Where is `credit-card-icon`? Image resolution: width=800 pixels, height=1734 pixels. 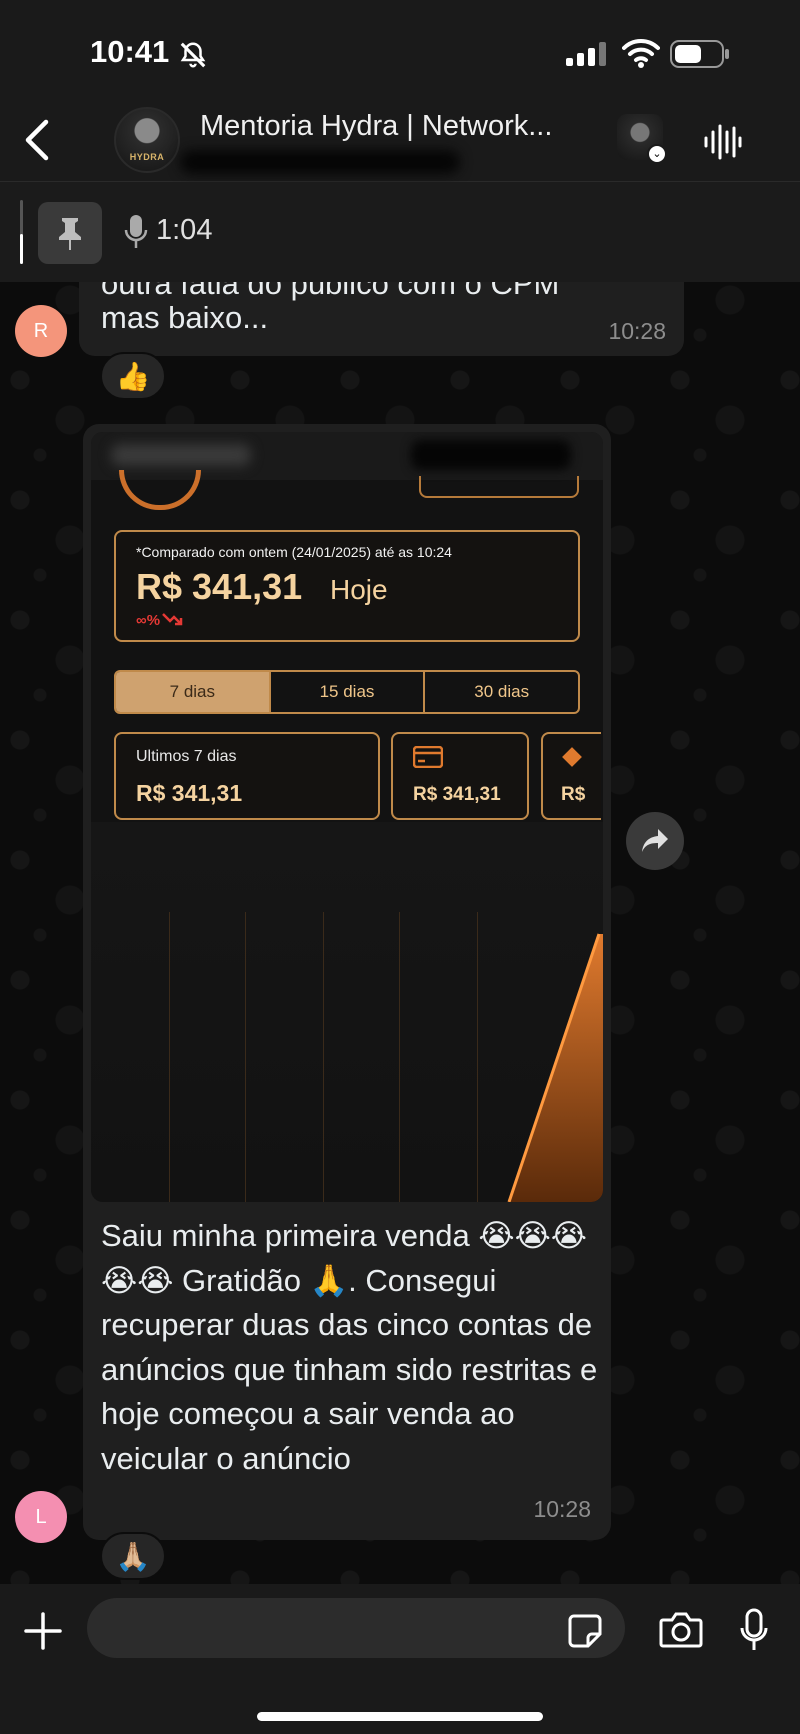 credit-card-icon is located at coordinates (428, 757).